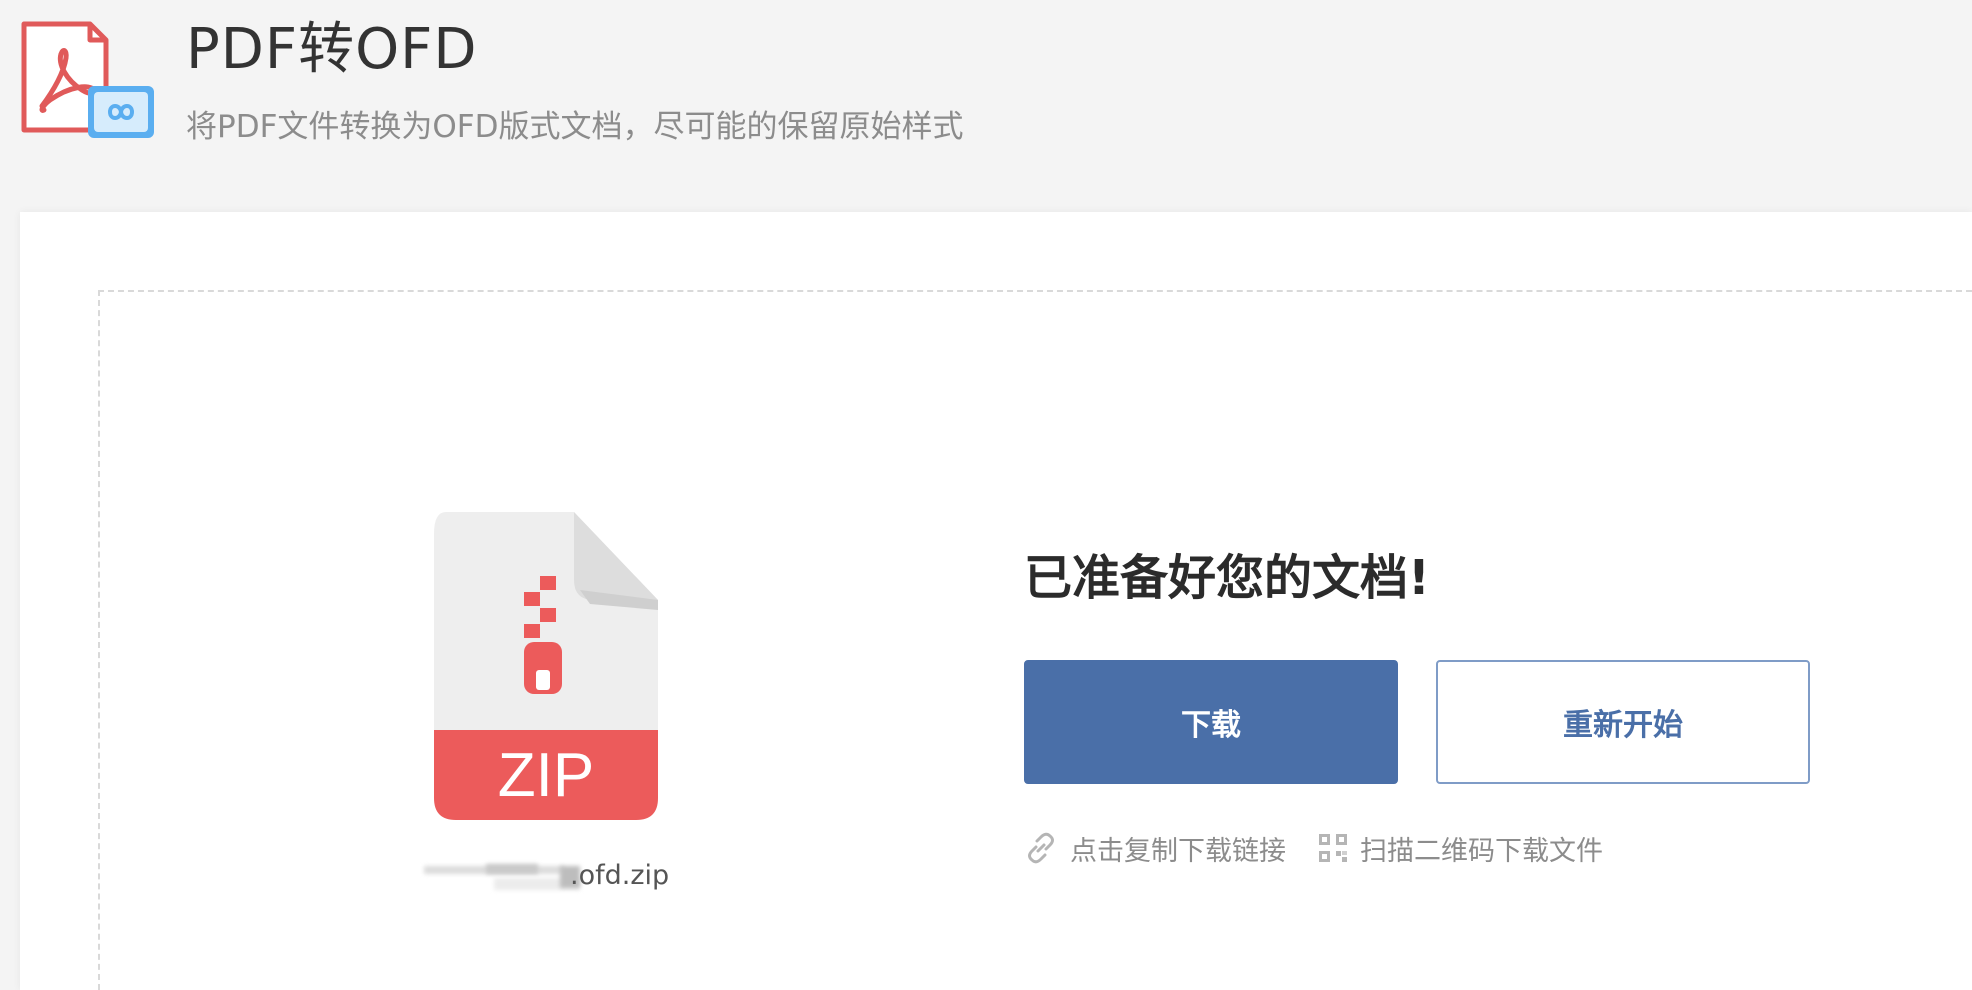  I want to click on obscured-filename-prefix, so click(502, 875).